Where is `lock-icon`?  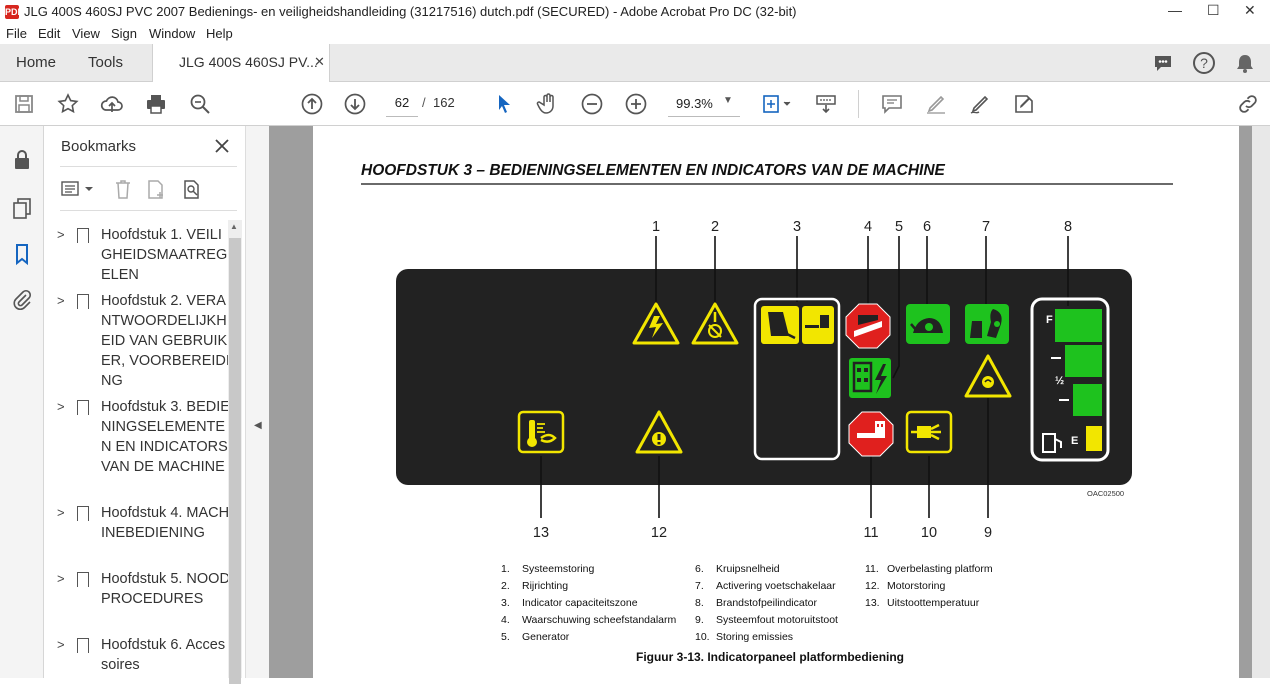 lock-icon is located at coordinates (22, 160).